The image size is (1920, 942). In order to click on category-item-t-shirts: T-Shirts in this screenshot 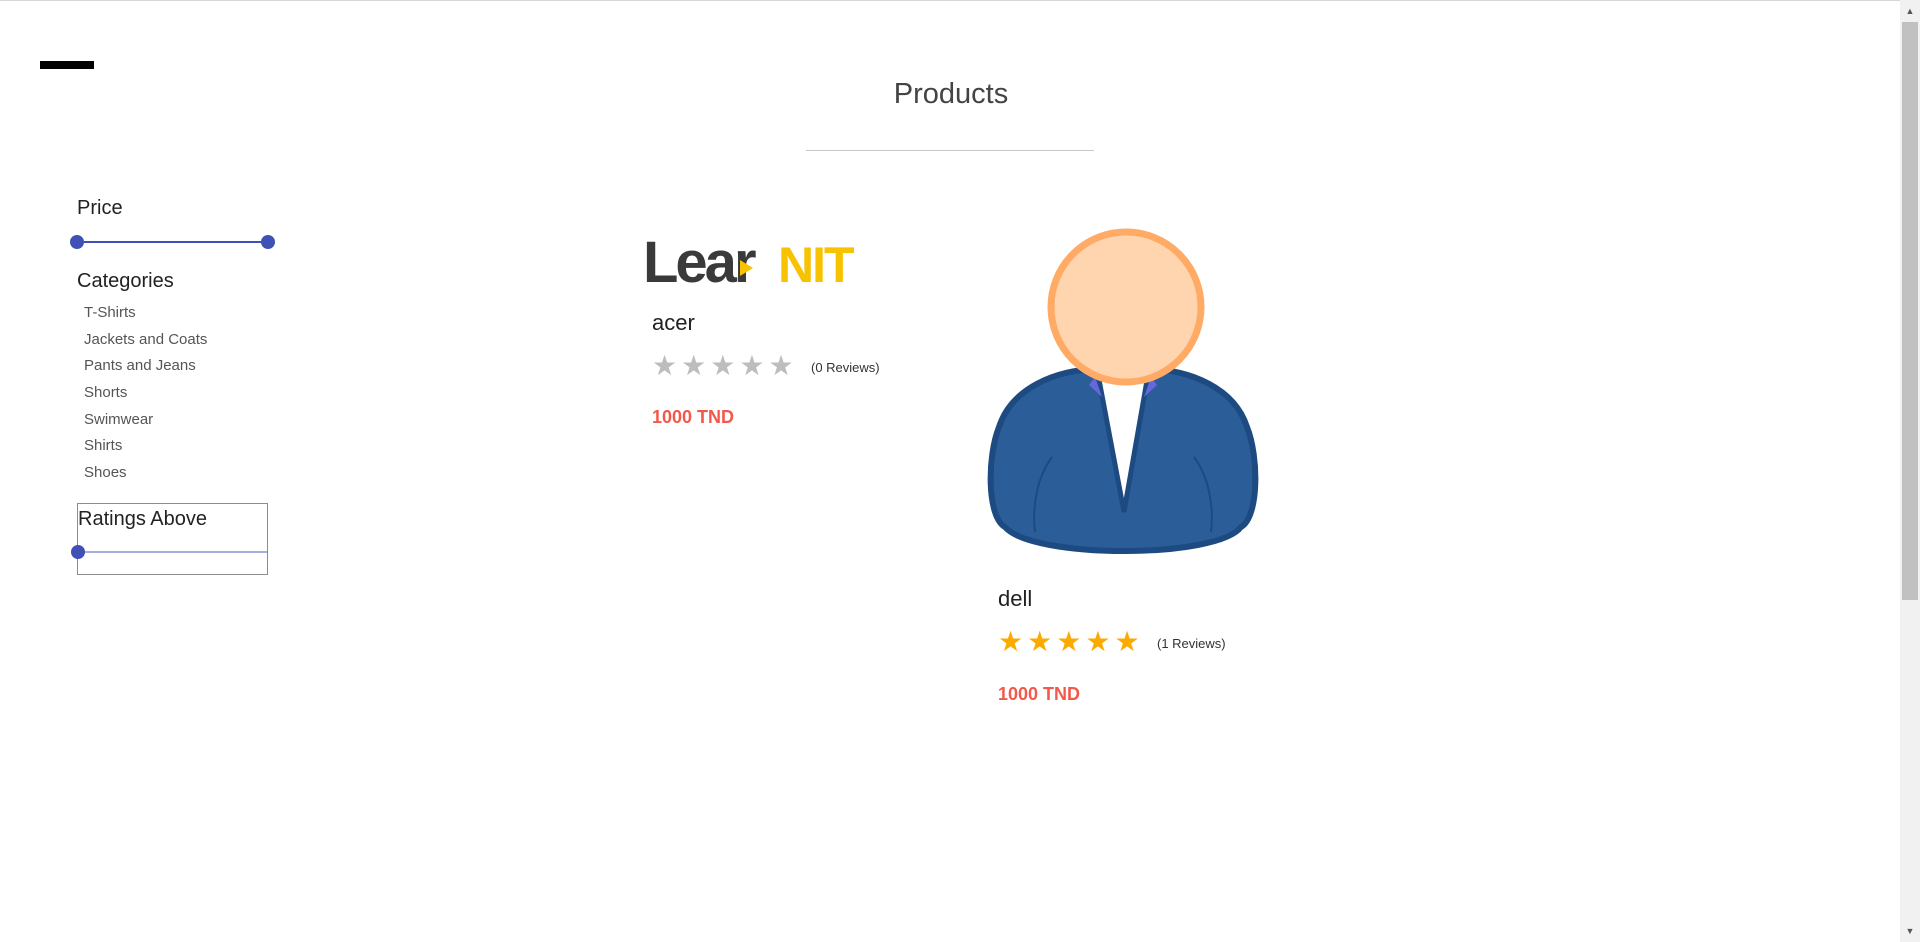, I will do `click(145, 317)`.